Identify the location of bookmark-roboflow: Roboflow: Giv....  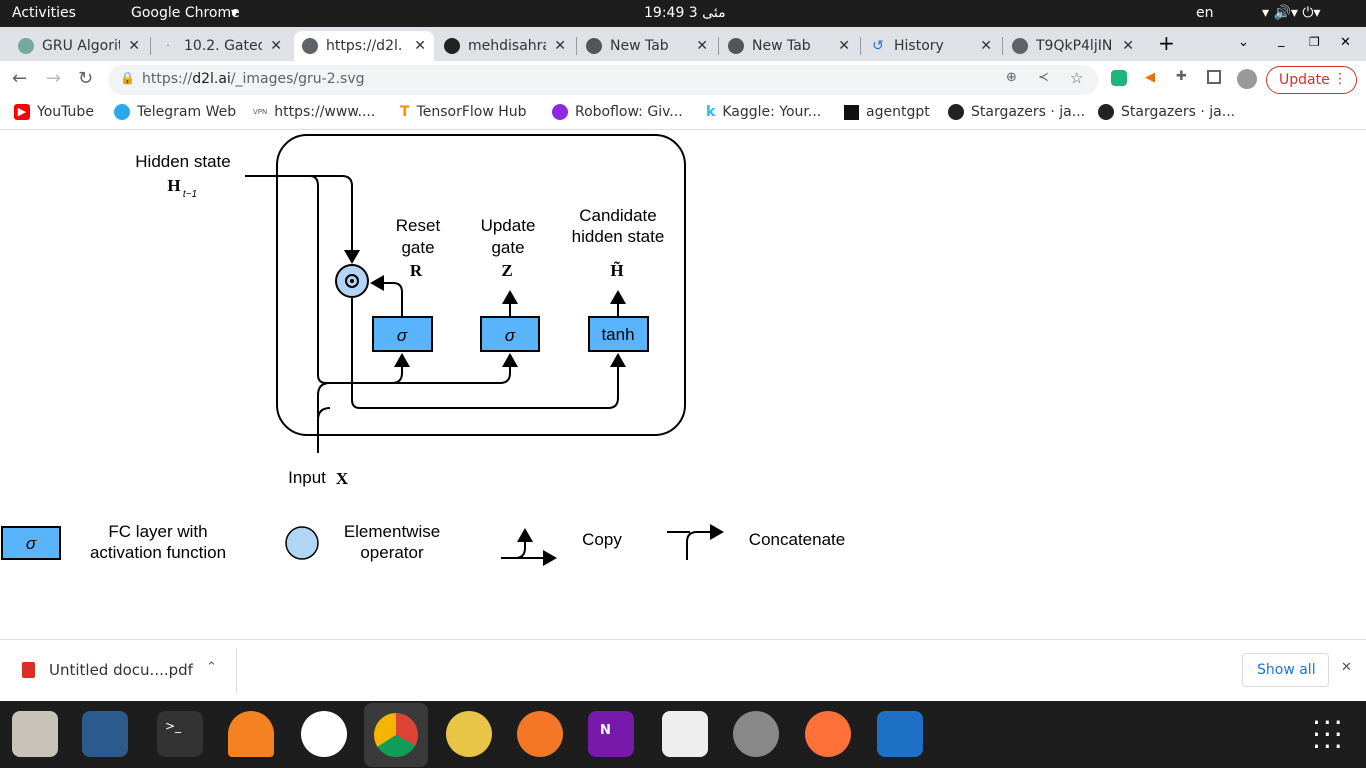
(617, 112).